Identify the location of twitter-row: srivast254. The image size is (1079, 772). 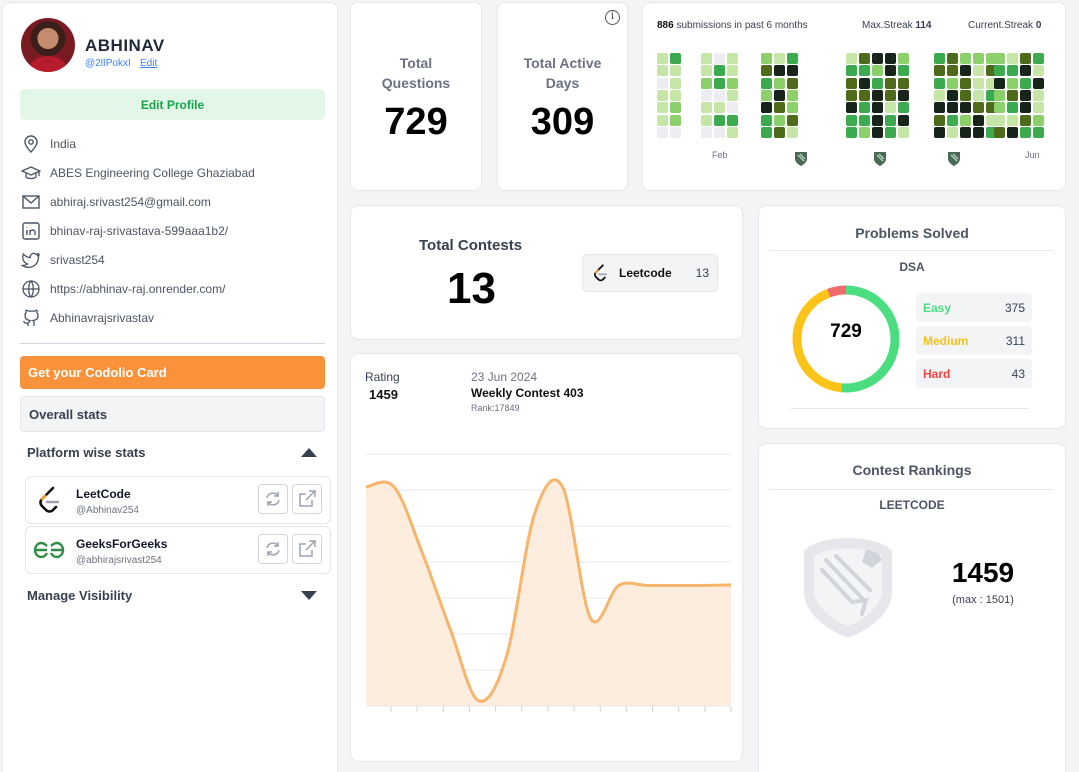
(63, 260).